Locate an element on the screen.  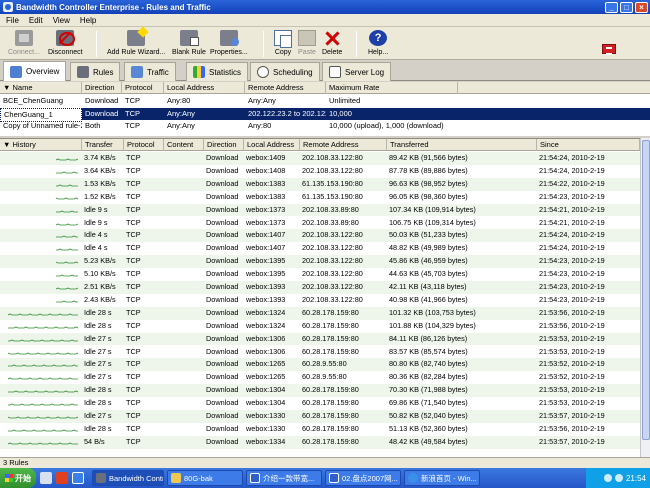
col-transfer-rate: Transfer Rate is located at coordinates (103, 150).